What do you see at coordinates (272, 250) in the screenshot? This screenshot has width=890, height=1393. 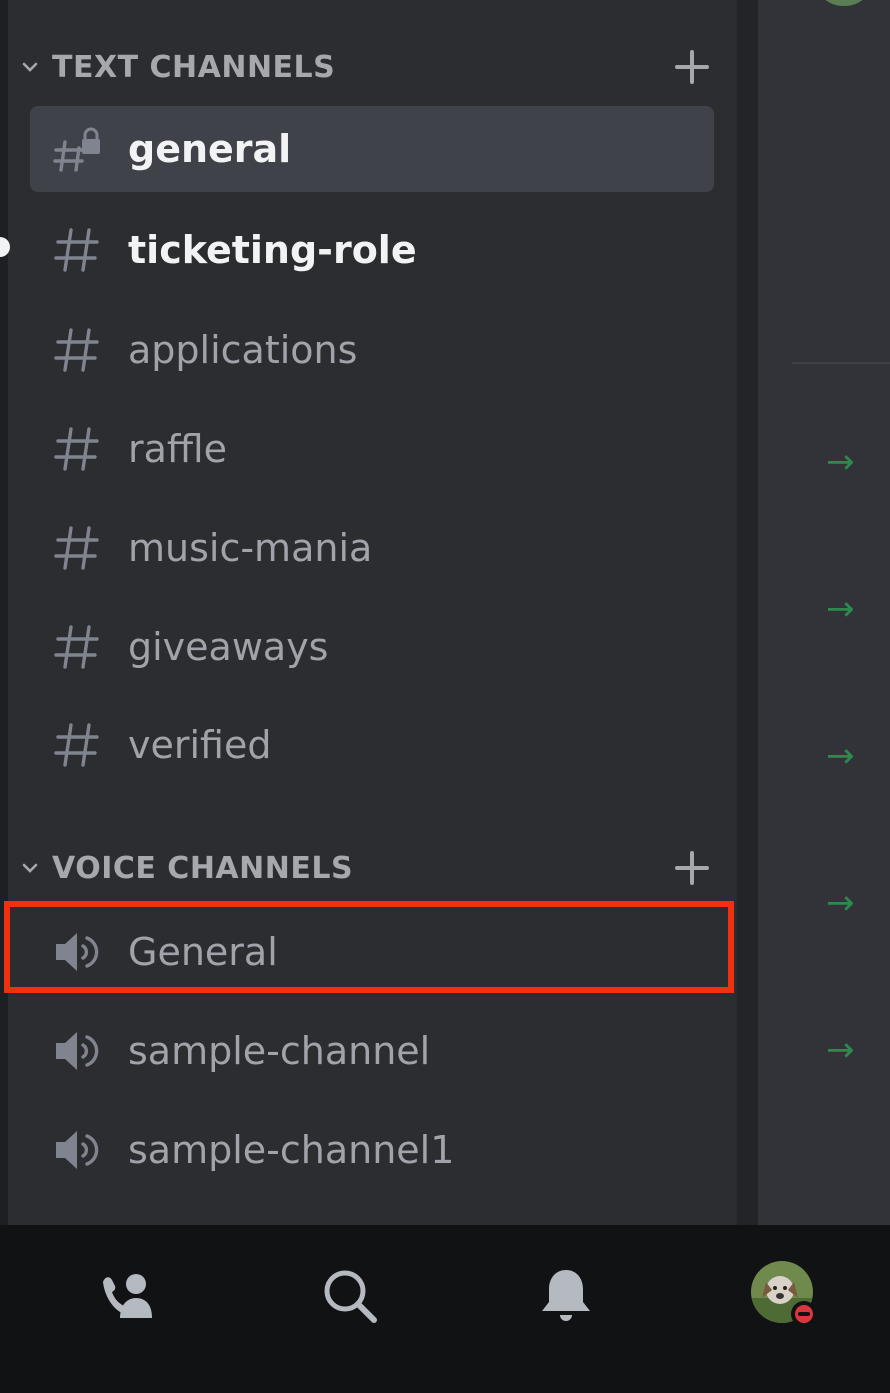 I see `channel-name: ticketing-role` at bounding box center [272, 250].